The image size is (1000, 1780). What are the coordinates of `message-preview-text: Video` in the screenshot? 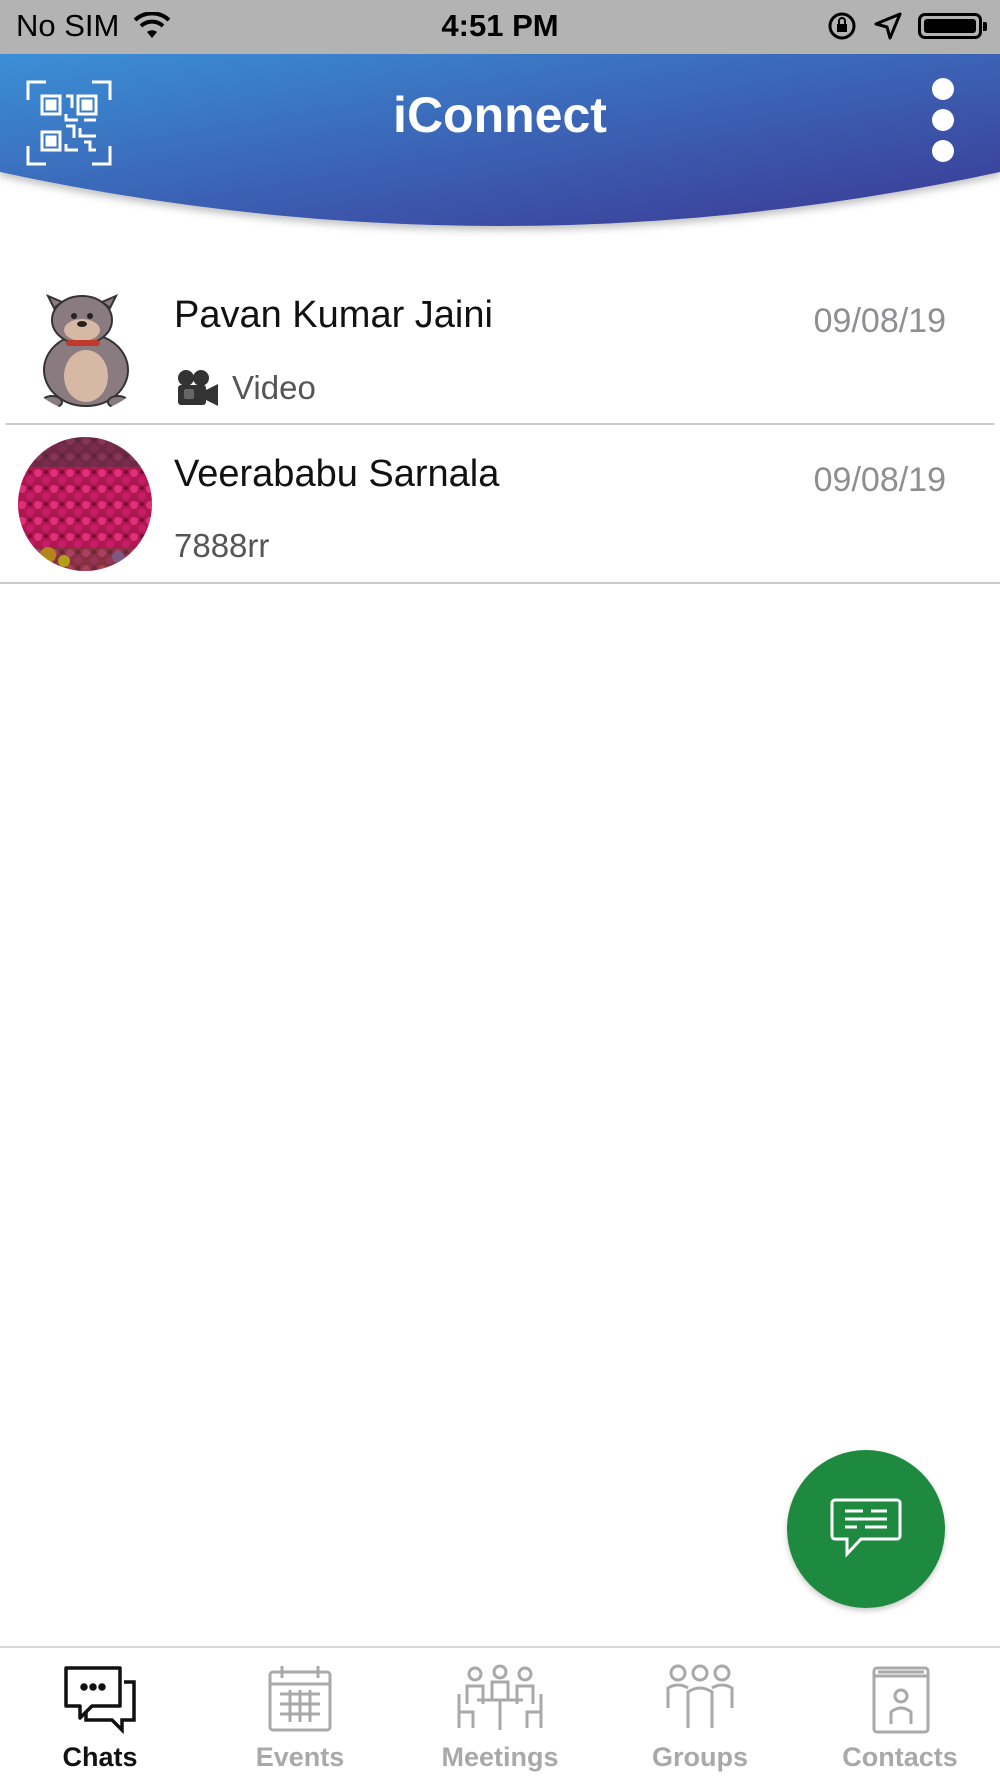 It's located at (274, 387).